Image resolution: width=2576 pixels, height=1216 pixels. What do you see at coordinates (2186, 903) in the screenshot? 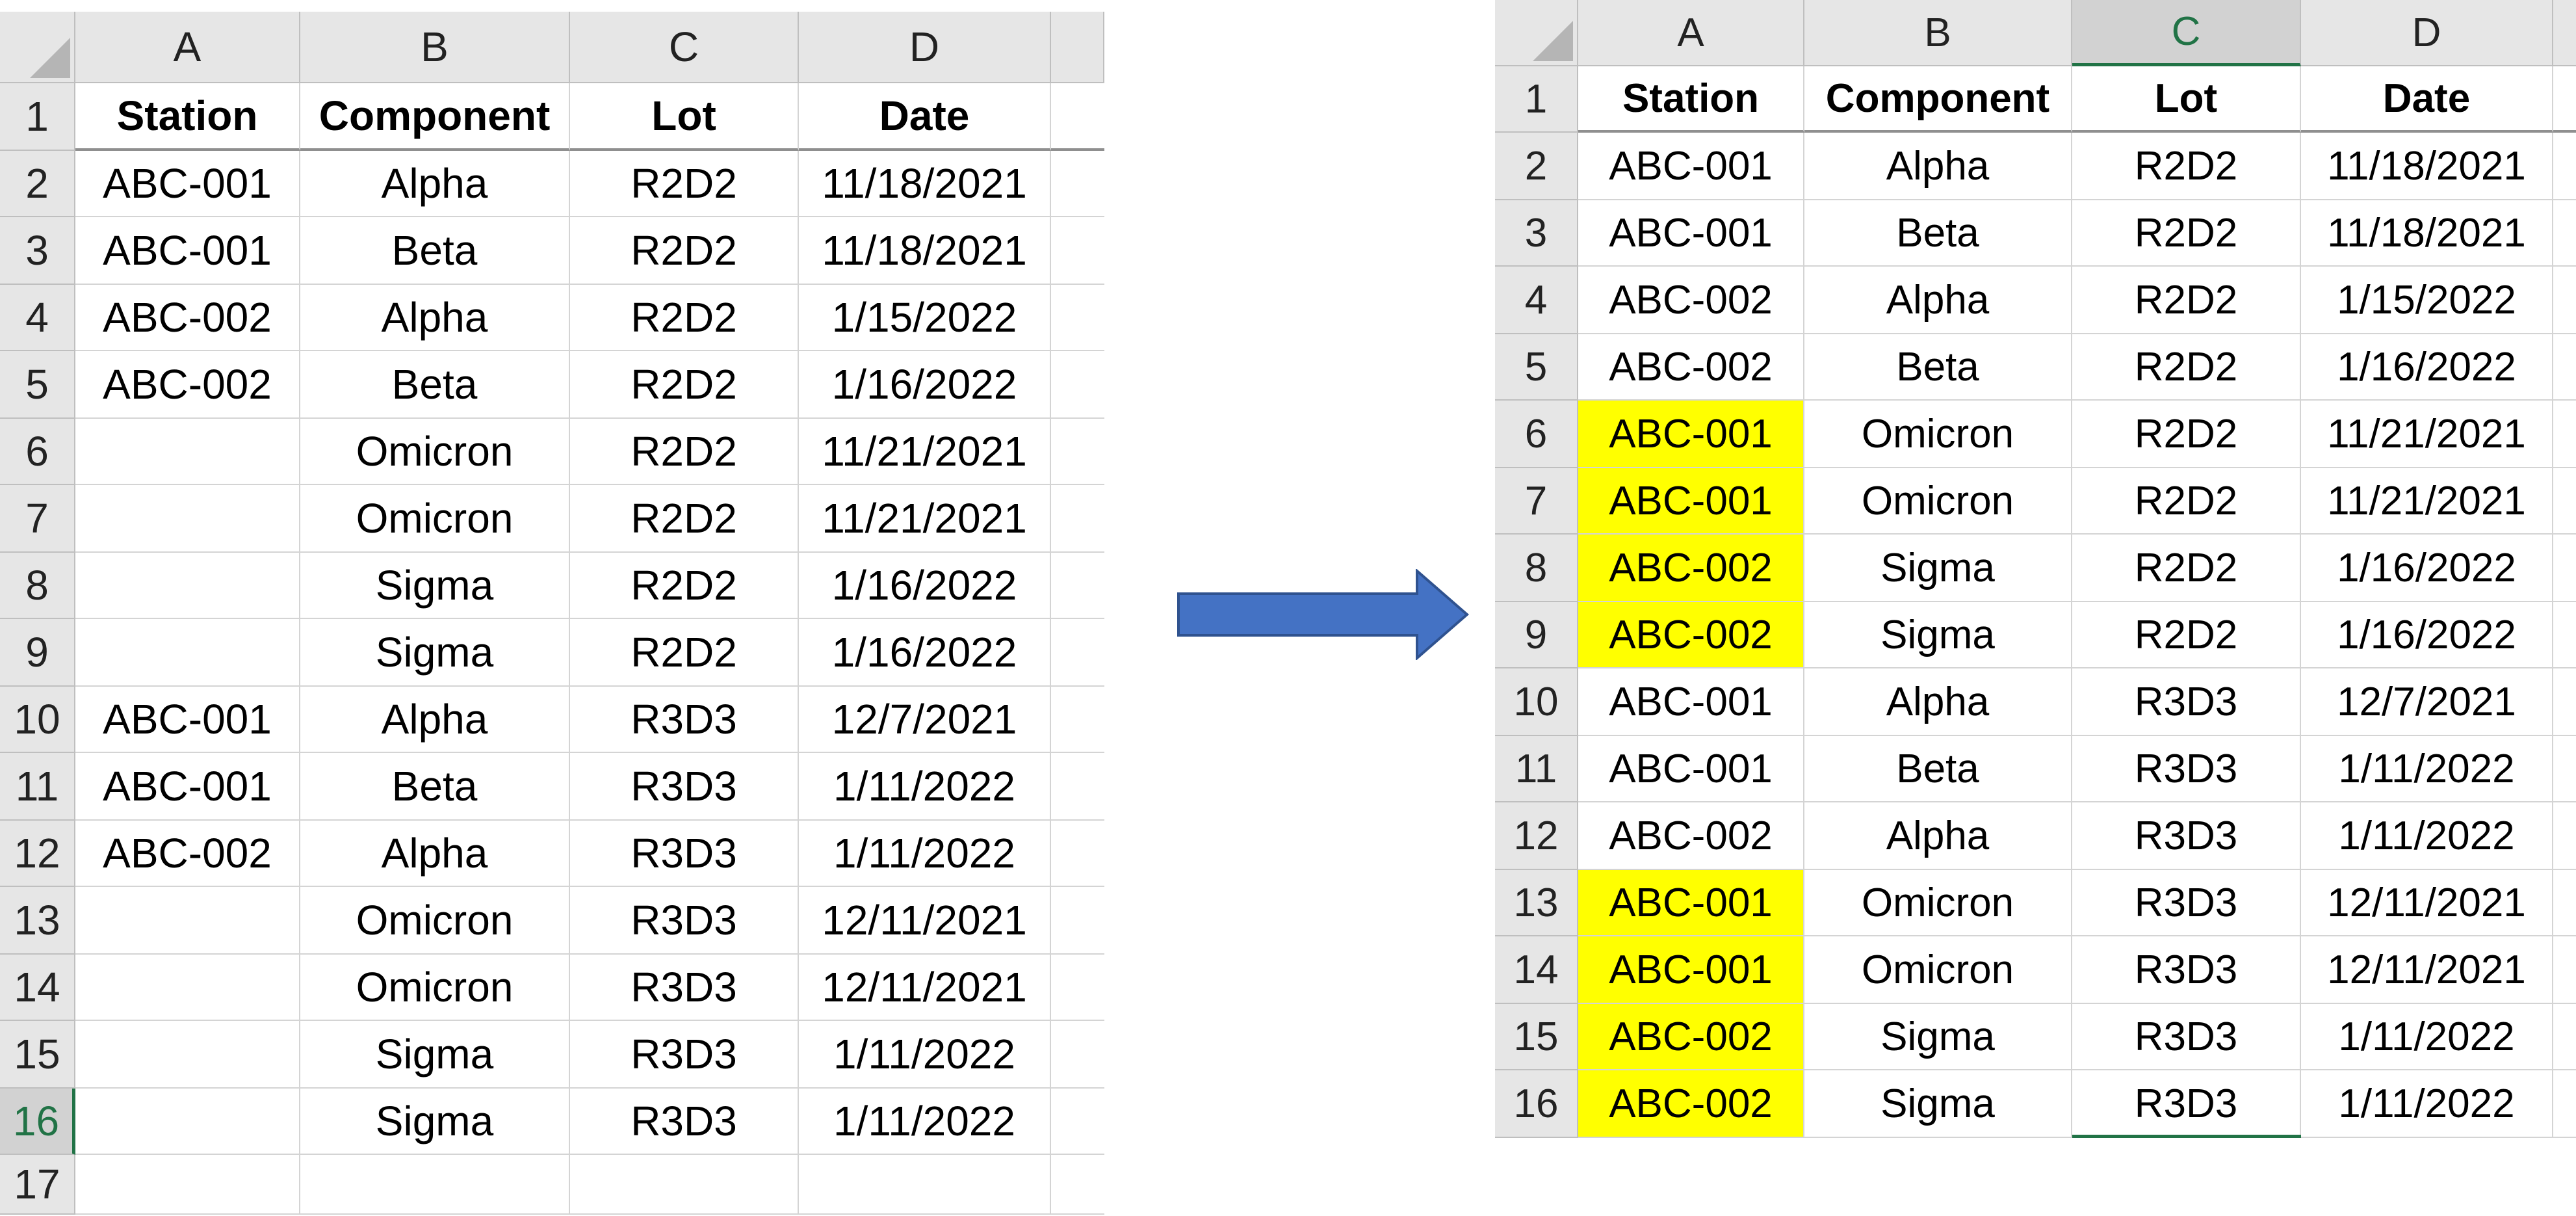
I see `cell-c13: R3D3` at bounding box center [2186, 903].